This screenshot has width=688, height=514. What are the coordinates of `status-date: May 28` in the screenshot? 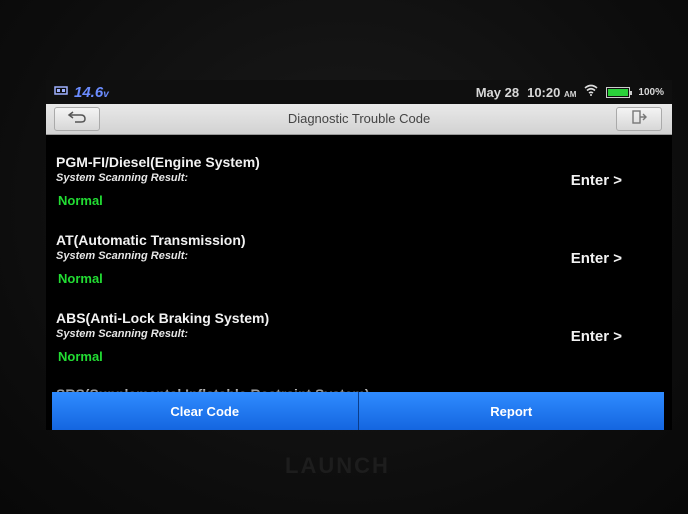 It's located at (497, 92).